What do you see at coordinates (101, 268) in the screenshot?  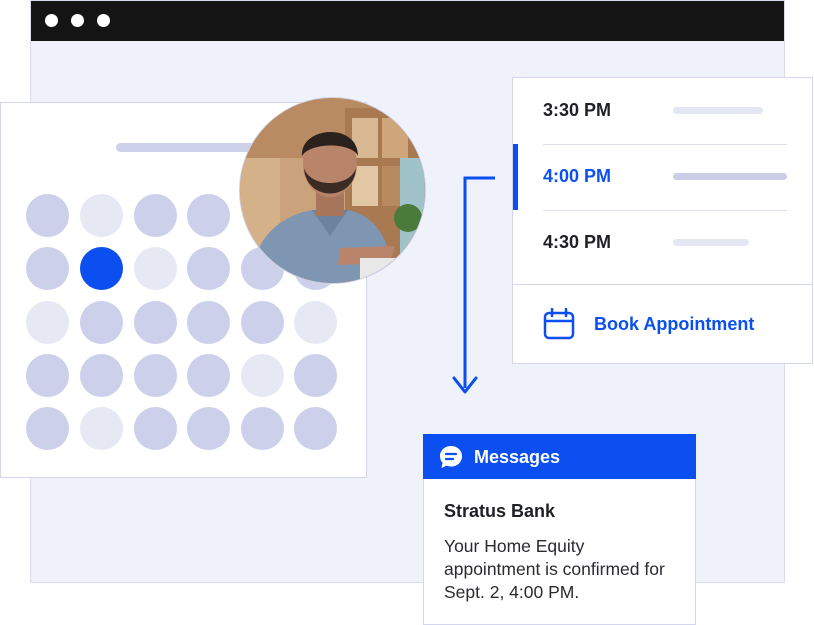 I see `calendar-day-selected` at bounding box center [101, 268].